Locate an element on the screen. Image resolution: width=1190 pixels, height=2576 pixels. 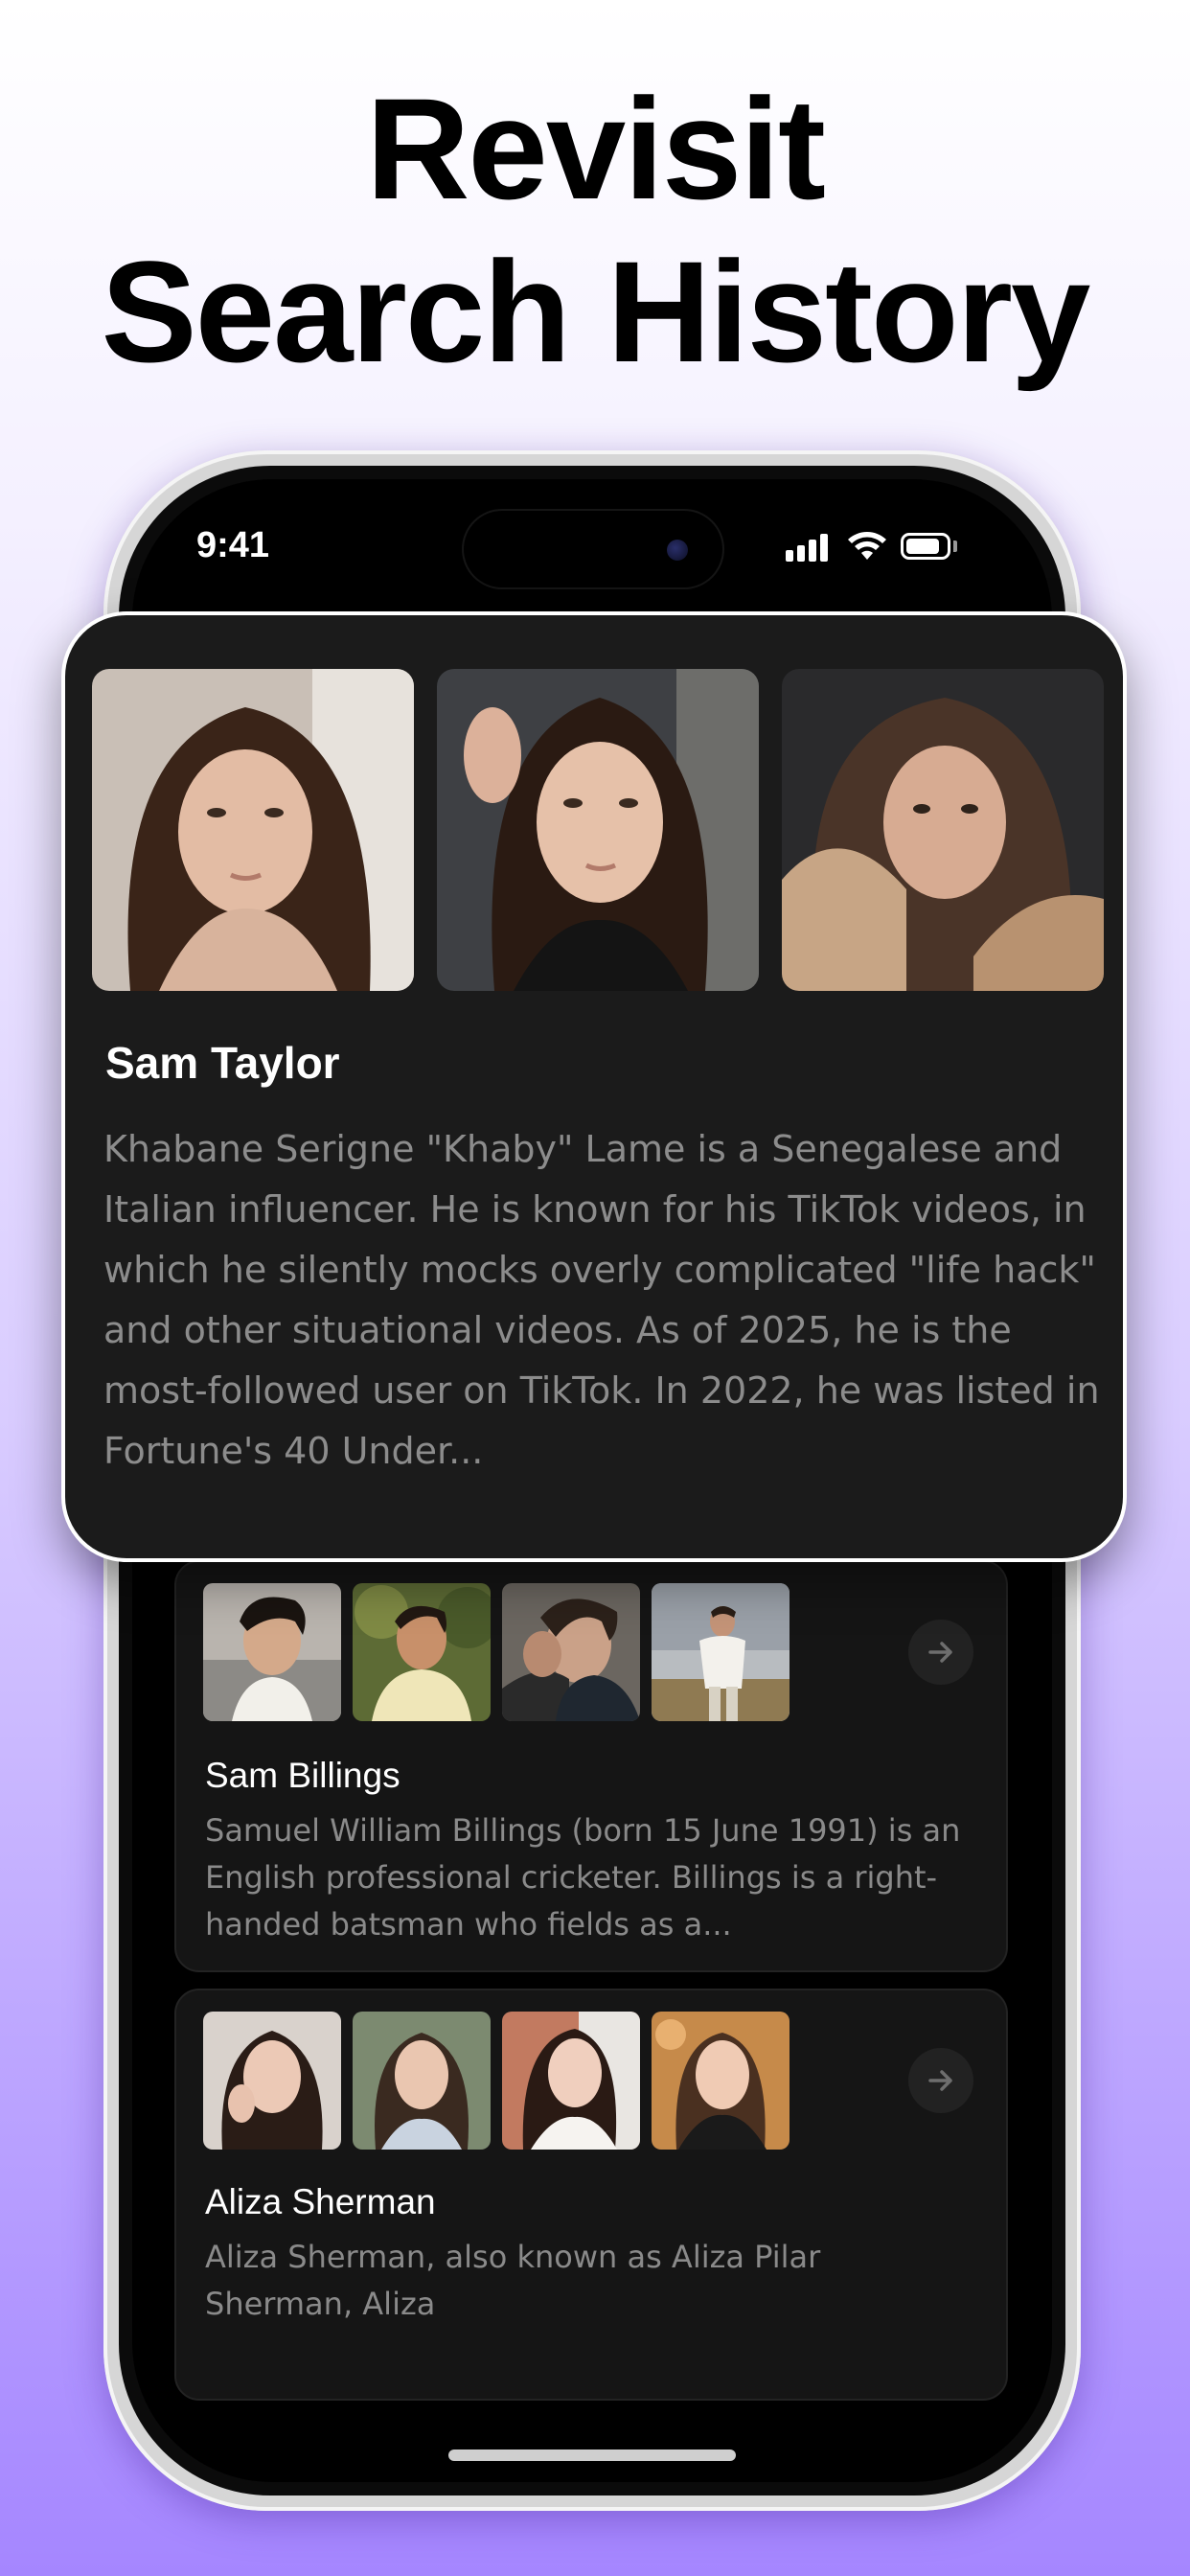
result-name: Aliza Sherman is located at coordinates (320, 2202).